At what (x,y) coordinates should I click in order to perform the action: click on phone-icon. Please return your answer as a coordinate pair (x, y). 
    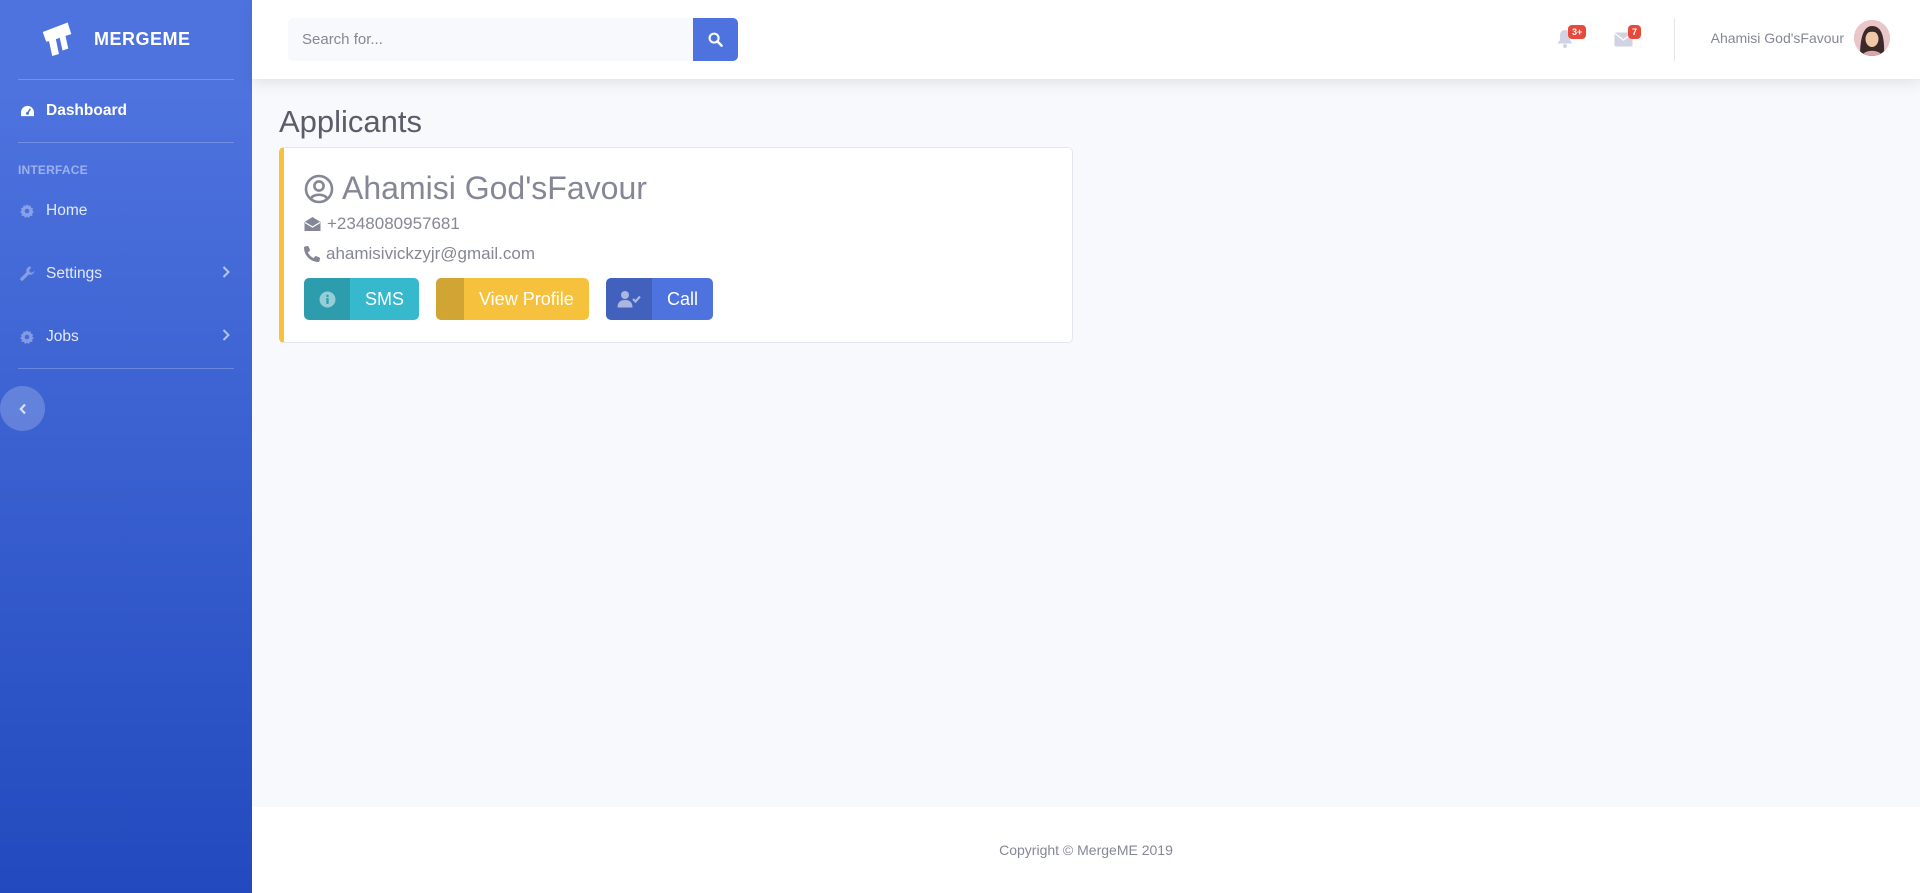
    Looking at the image, I should click on (312, 254).